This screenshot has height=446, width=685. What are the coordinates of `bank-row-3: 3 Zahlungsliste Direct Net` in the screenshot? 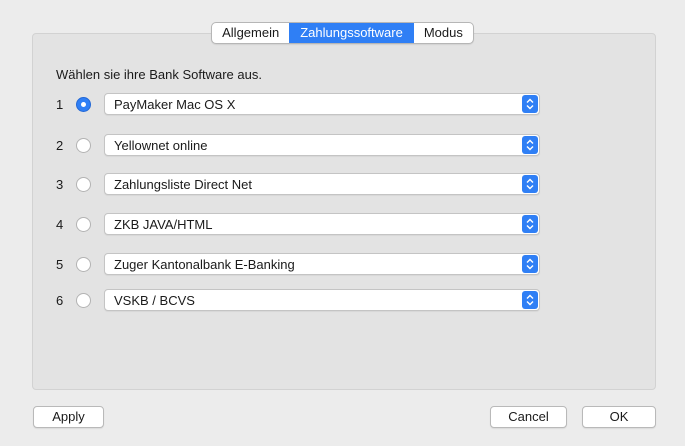 It's located at (298, 184).